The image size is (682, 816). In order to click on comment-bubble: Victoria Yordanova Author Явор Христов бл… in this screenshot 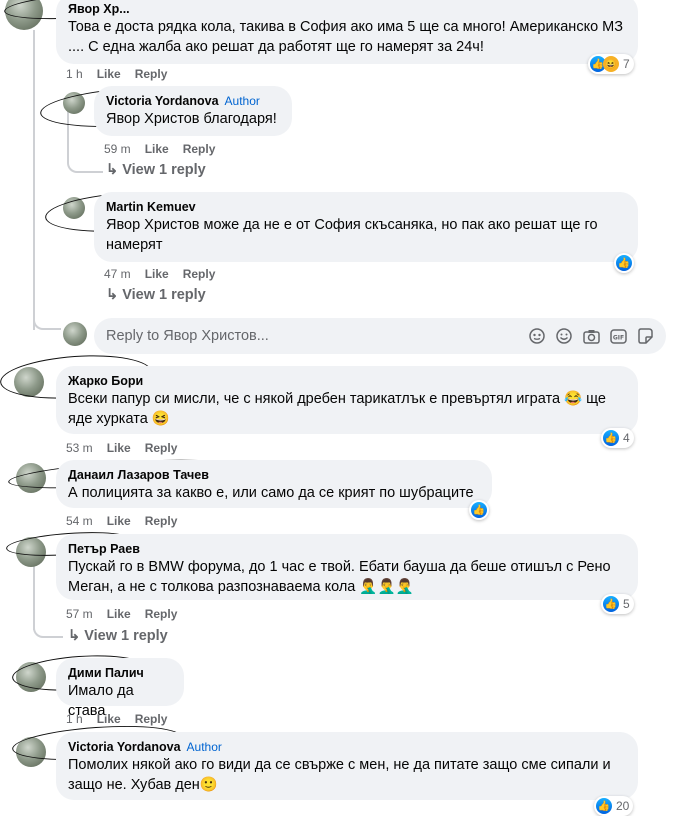, I will do `click(193, 111)`.